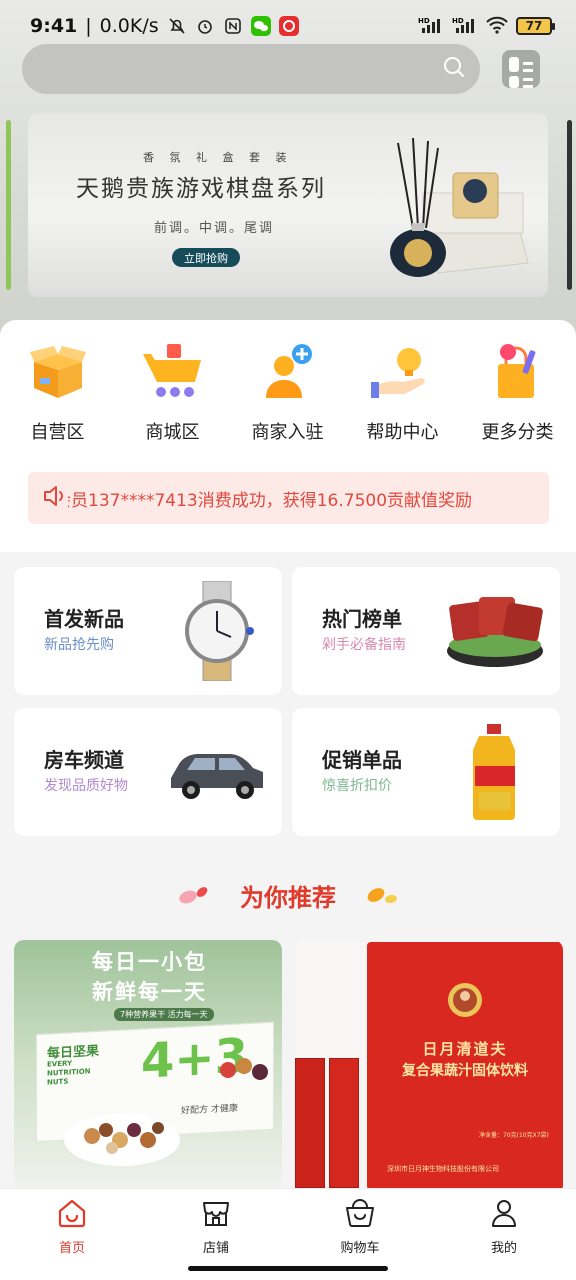  What do you see at coordinates (402, 372) in the screenshot?
I see `lightbulb-hand-icon` at bounding box center [402, 372].